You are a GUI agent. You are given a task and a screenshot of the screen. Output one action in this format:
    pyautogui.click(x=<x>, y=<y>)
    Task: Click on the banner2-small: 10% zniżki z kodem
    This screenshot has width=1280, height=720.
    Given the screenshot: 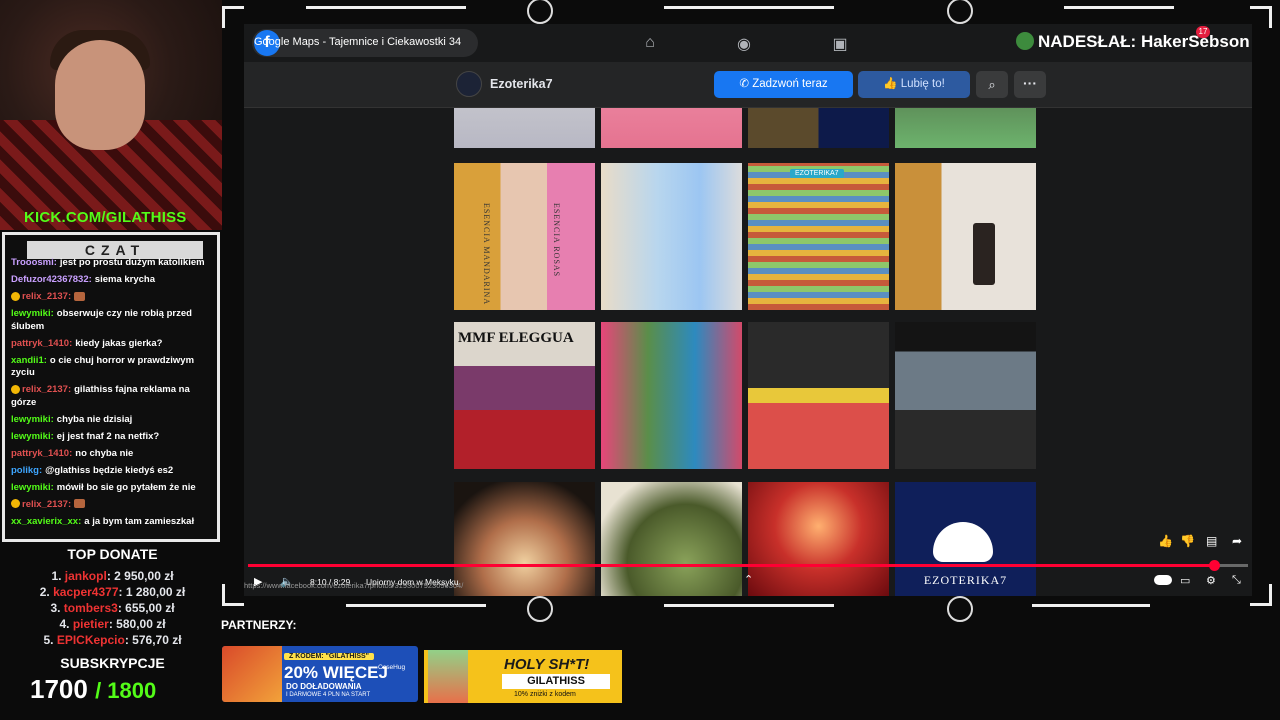 What is the action you would take?
    pyautogui.click(x=545, y=694)
    